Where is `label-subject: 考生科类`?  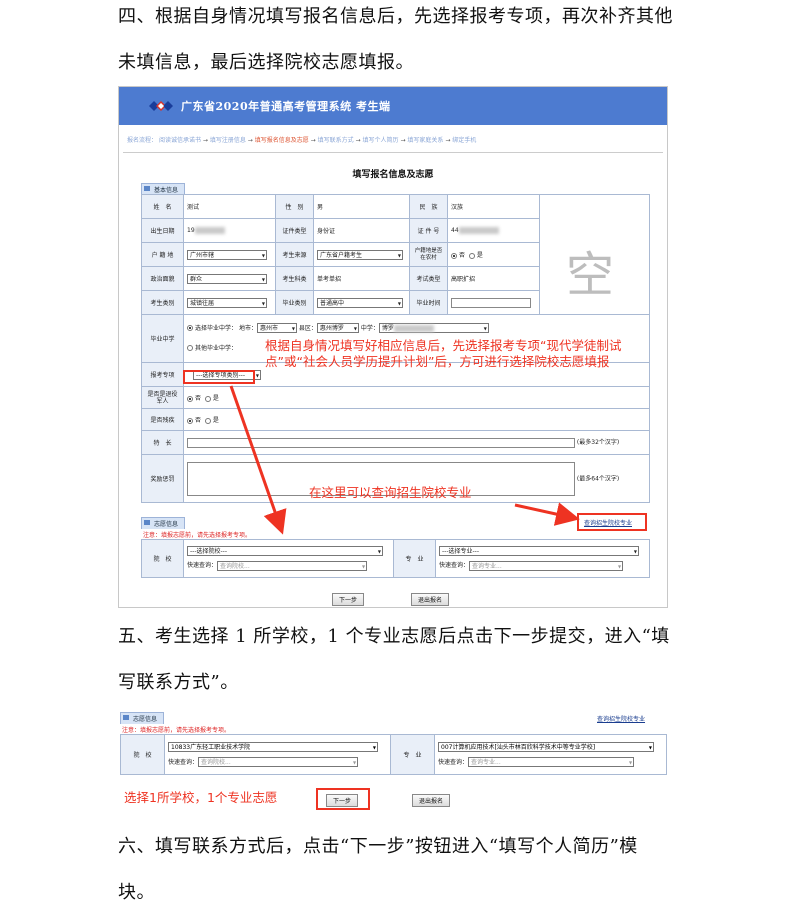
label-subject: 考生科类 is located at coordinates (294, 278).